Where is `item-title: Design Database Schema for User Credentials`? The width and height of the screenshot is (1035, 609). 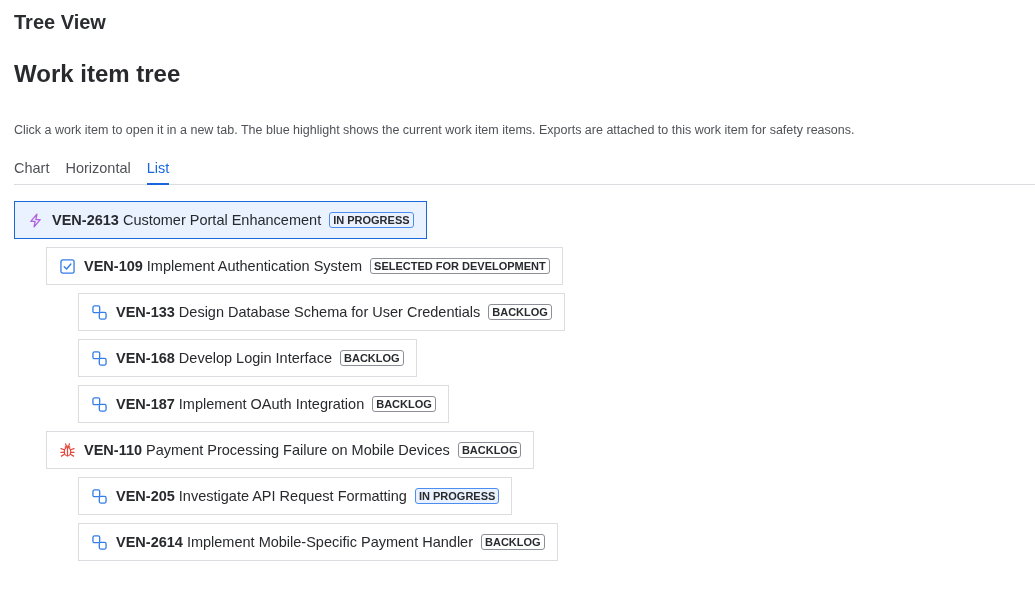 item-title: Design Database Schema for User Credentials is located at coordinates (329, 312).